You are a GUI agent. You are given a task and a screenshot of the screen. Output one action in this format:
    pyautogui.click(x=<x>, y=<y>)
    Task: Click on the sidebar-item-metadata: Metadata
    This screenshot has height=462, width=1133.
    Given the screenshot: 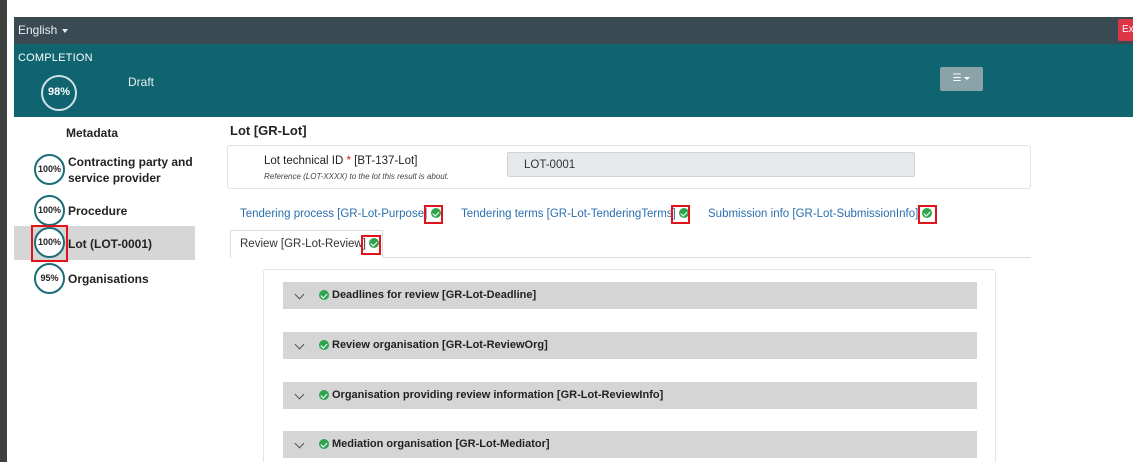 What is the action you would take?
    pyautogui.click(x=92, y=133)
    